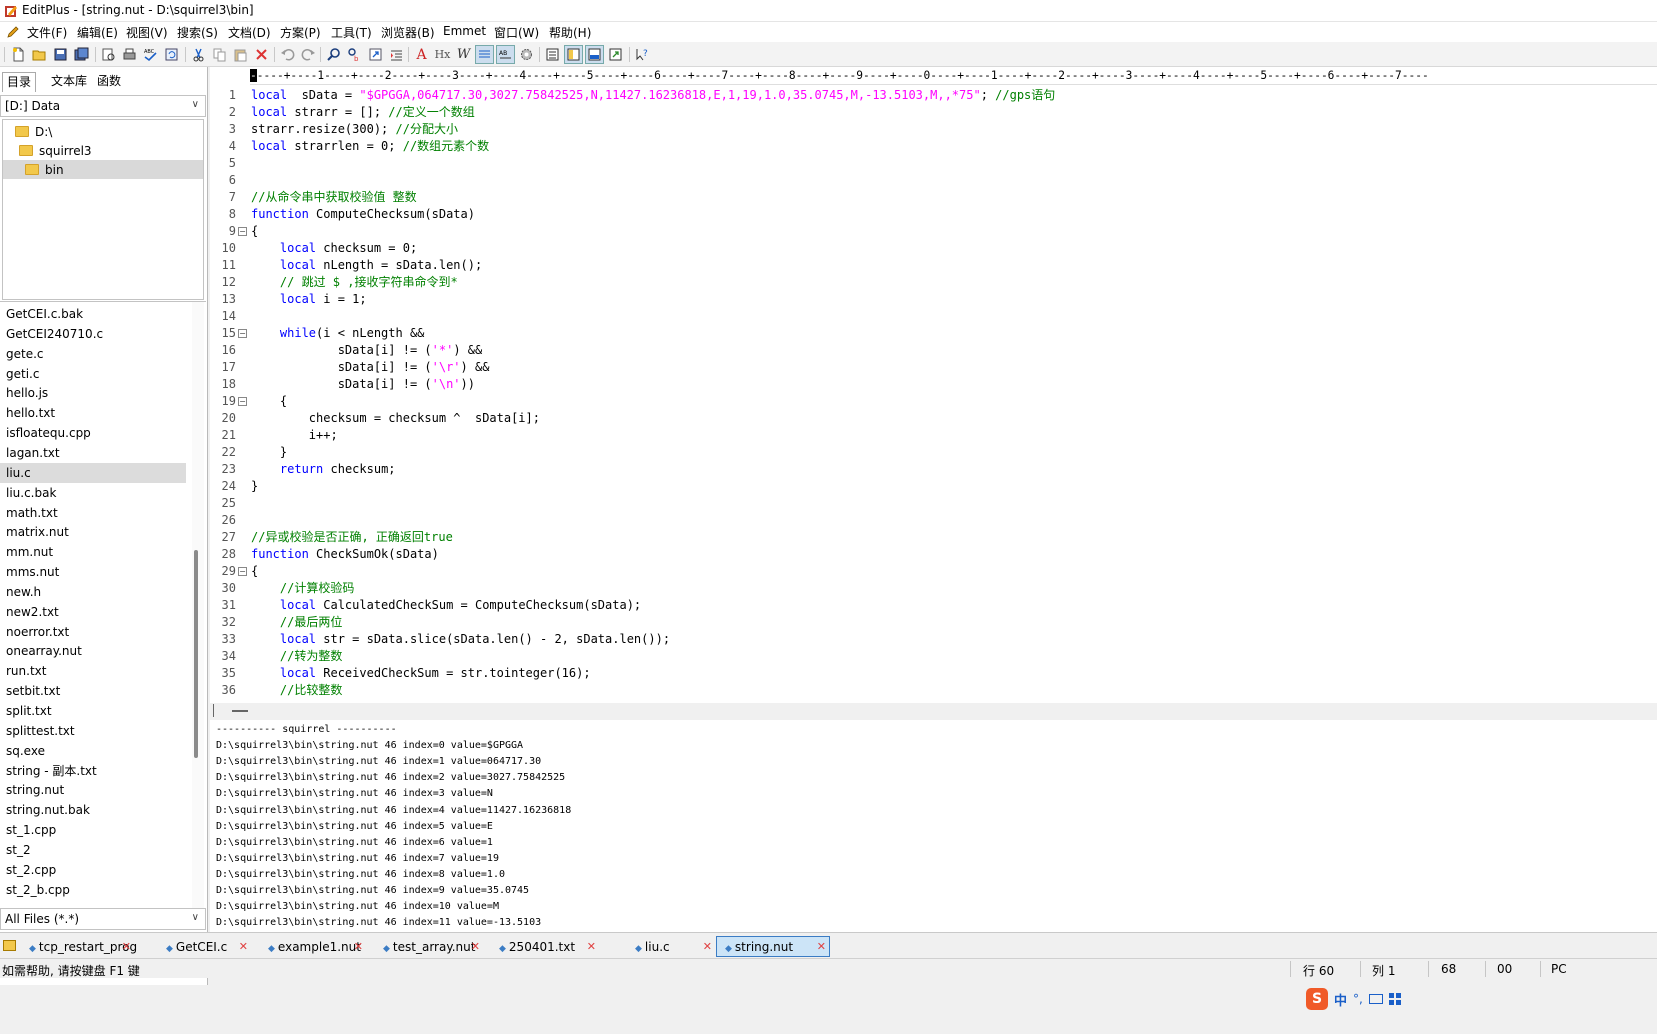  What do you see at coordinates (93, 513) in the screenshot?
I see `file-list-item: math.txt` at bounding box center [93, 513].